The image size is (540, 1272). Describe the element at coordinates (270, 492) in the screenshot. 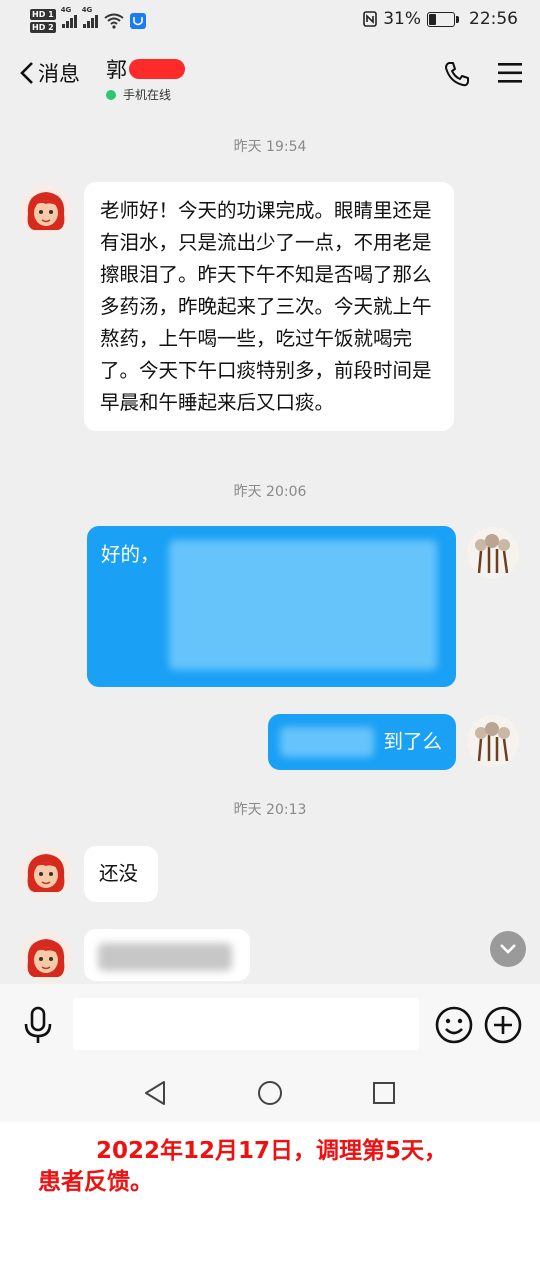

I see `timestamp: 昨天 20:06` at that location.